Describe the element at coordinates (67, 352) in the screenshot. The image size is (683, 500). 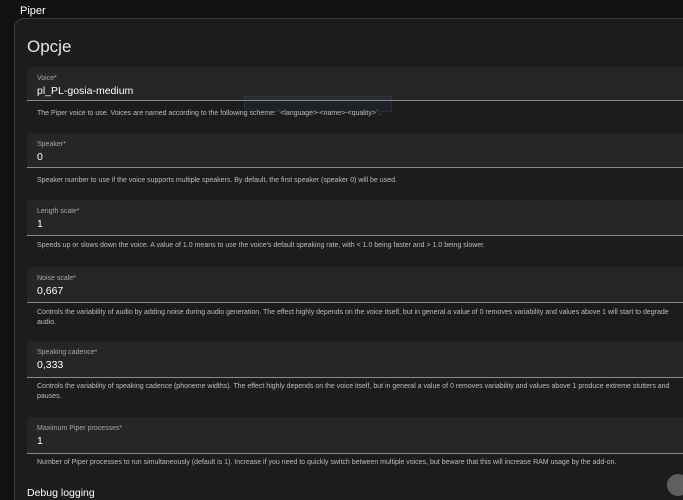
I see `speaking-cadence-label: Speaking cadence*` at that location.